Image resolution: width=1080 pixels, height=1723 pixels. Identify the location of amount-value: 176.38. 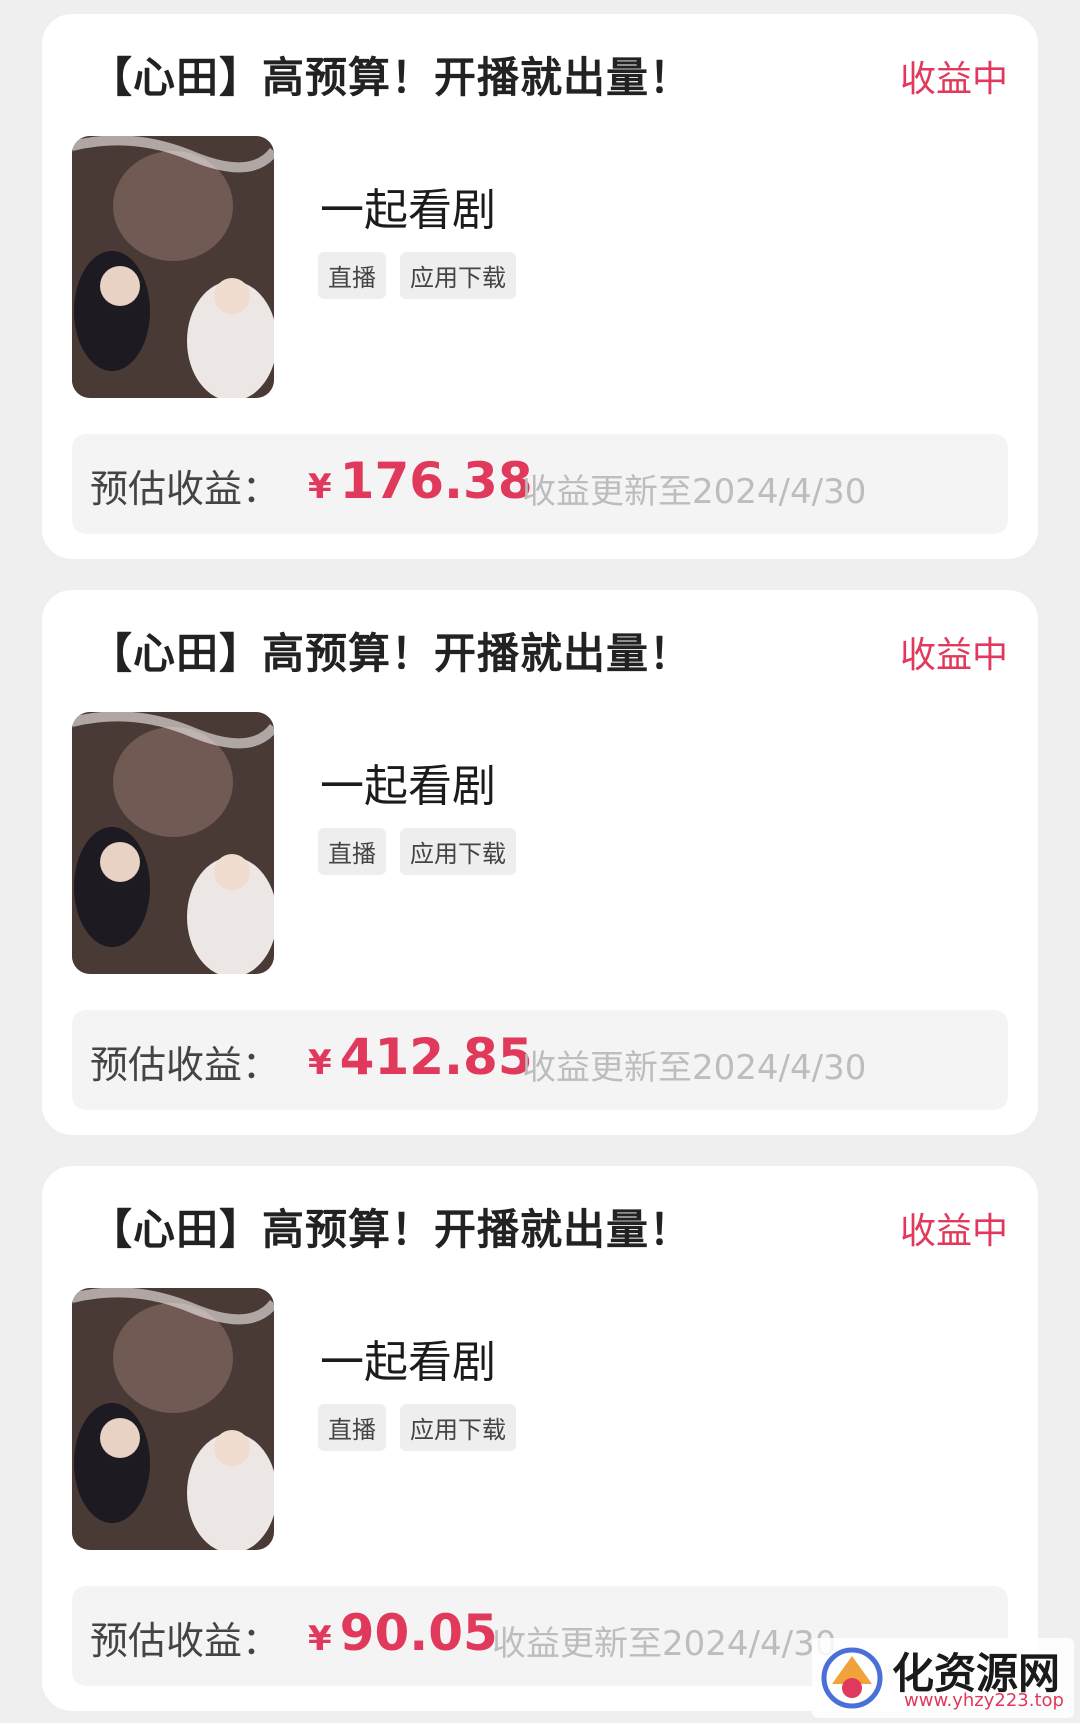
(436, 481).